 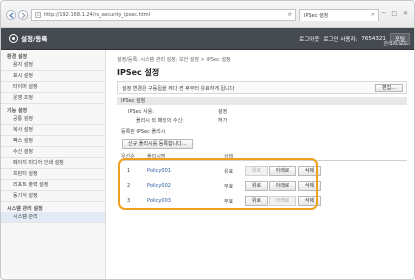 I want to click on user-id: 7654321, so click(x=373, y=39).